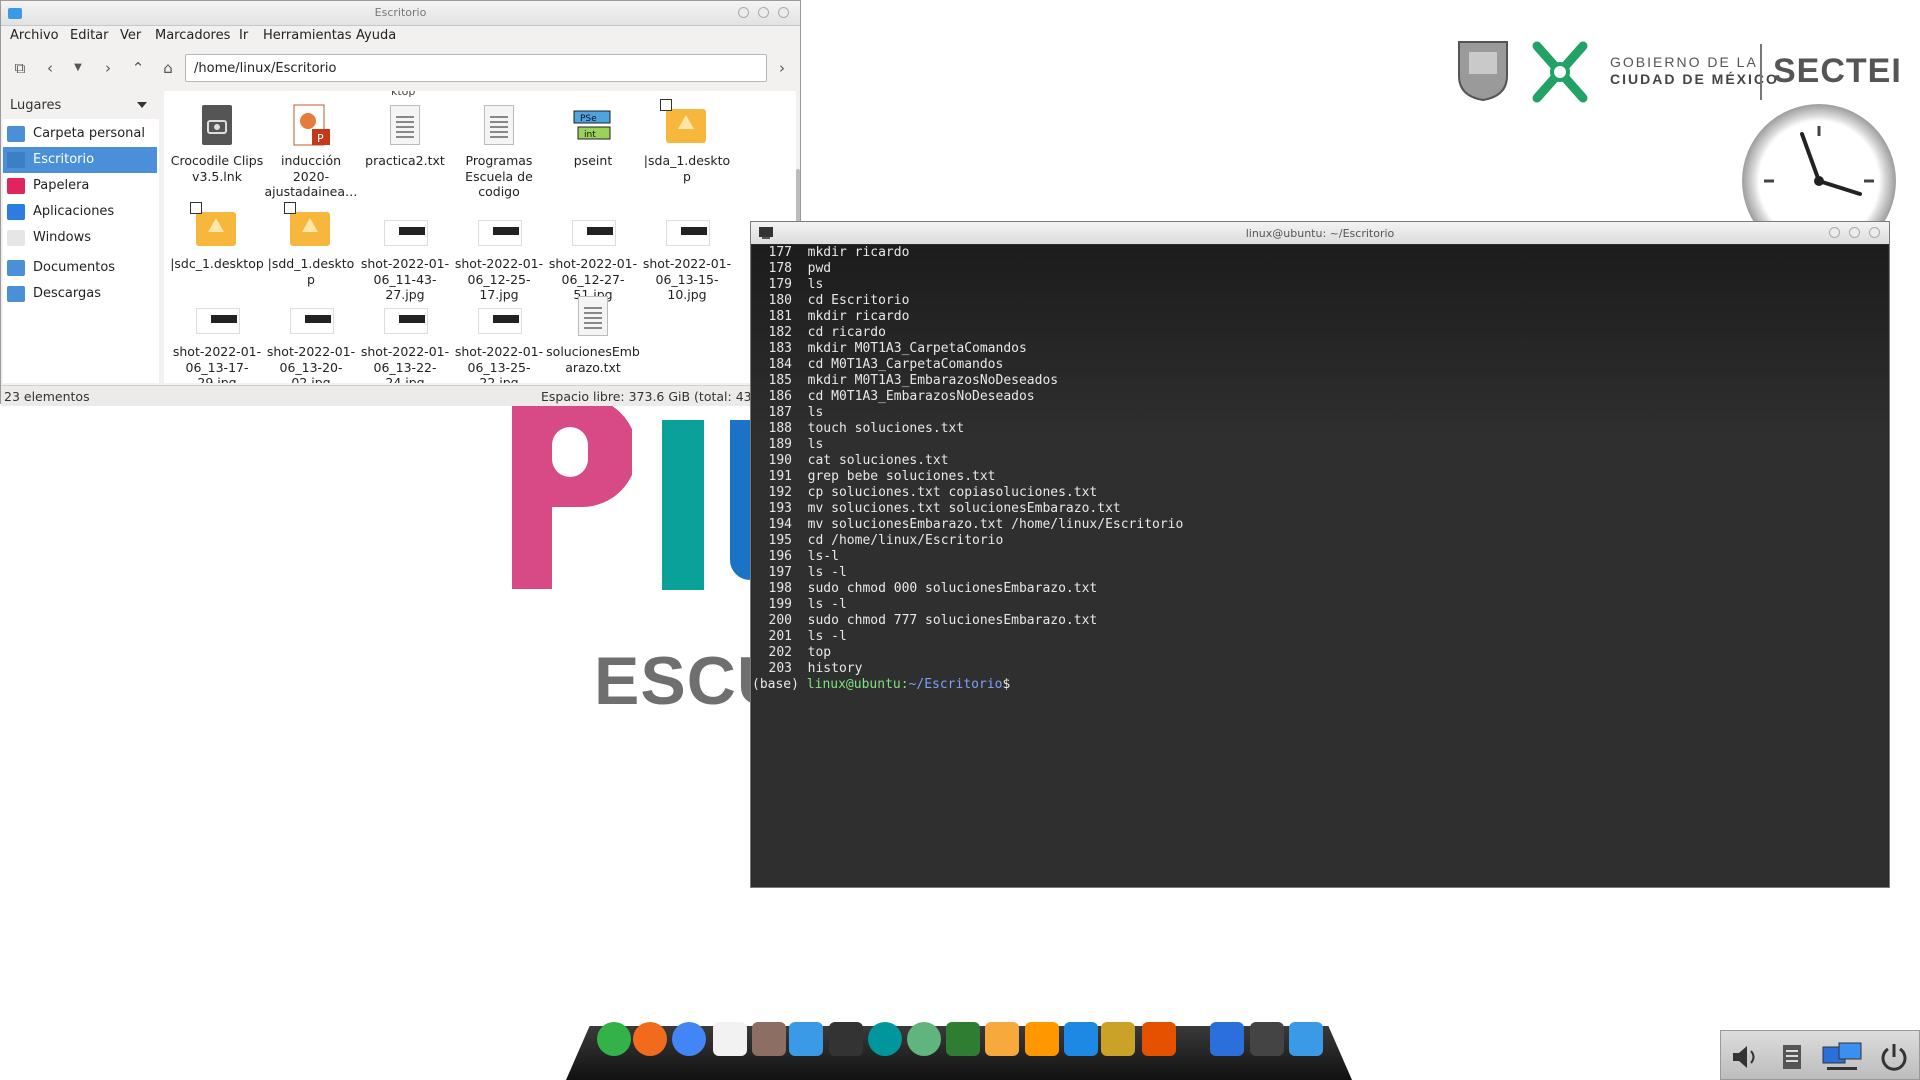  I want to click on sidebar-item-label: Documentos, so click(74, 267).